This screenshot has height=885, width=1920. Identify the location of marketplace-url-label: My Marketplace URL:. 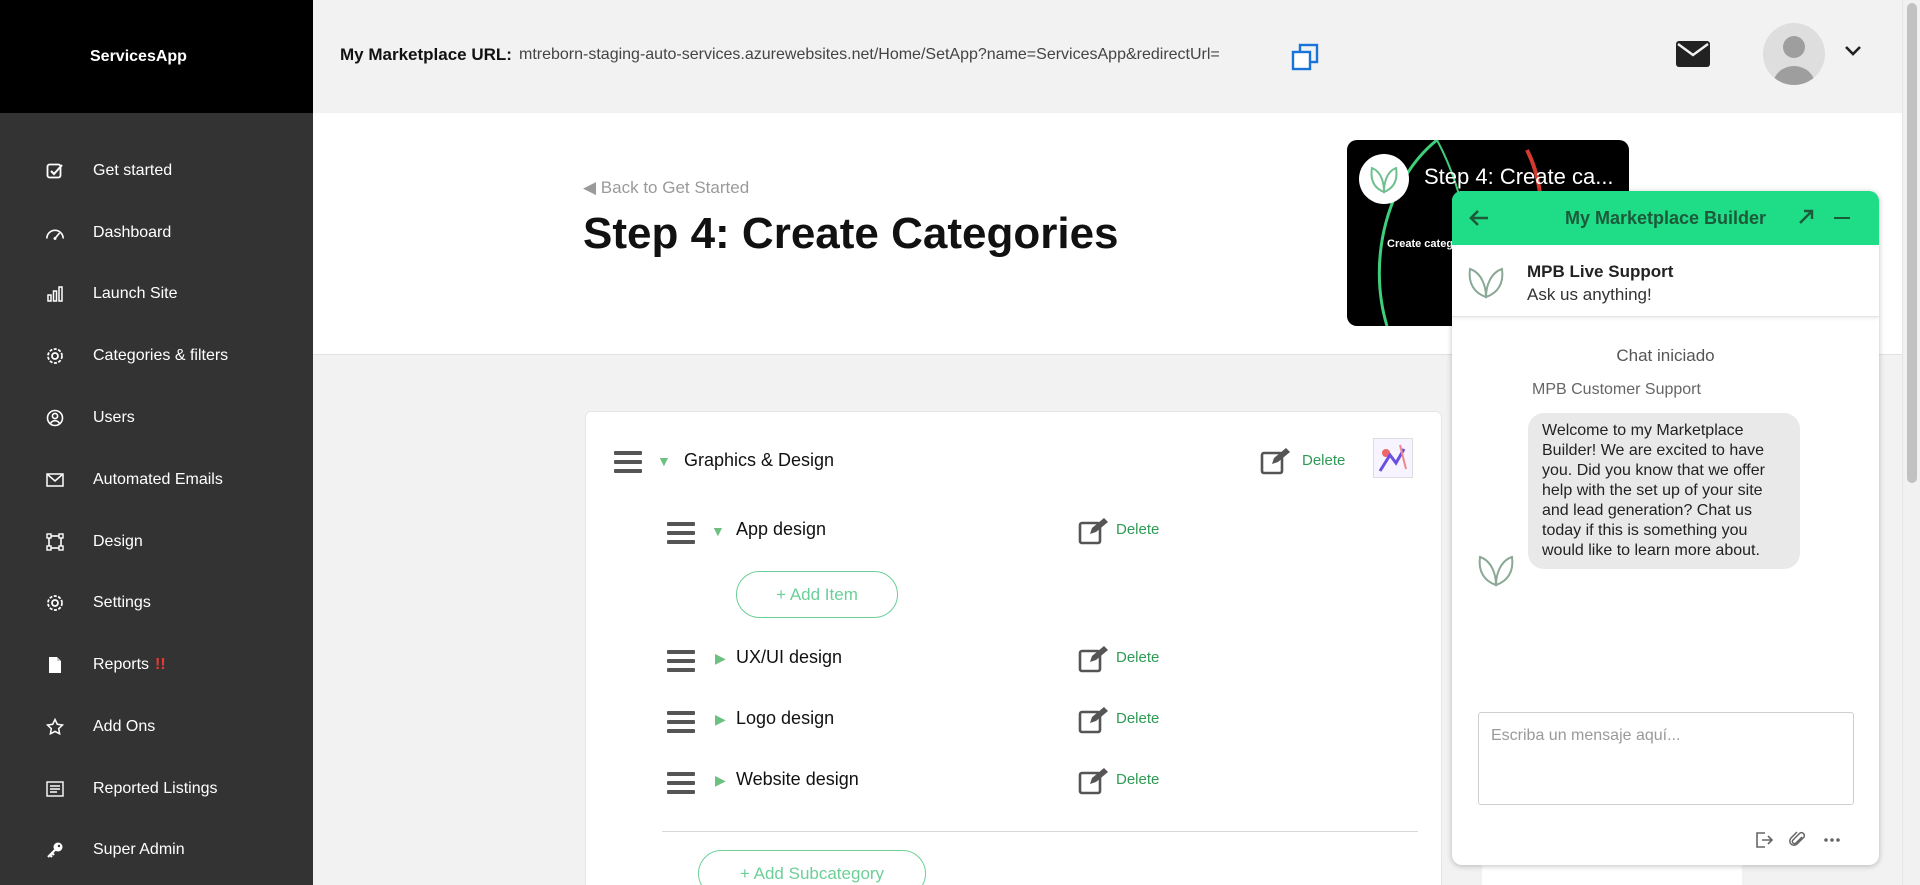
(426, 54).